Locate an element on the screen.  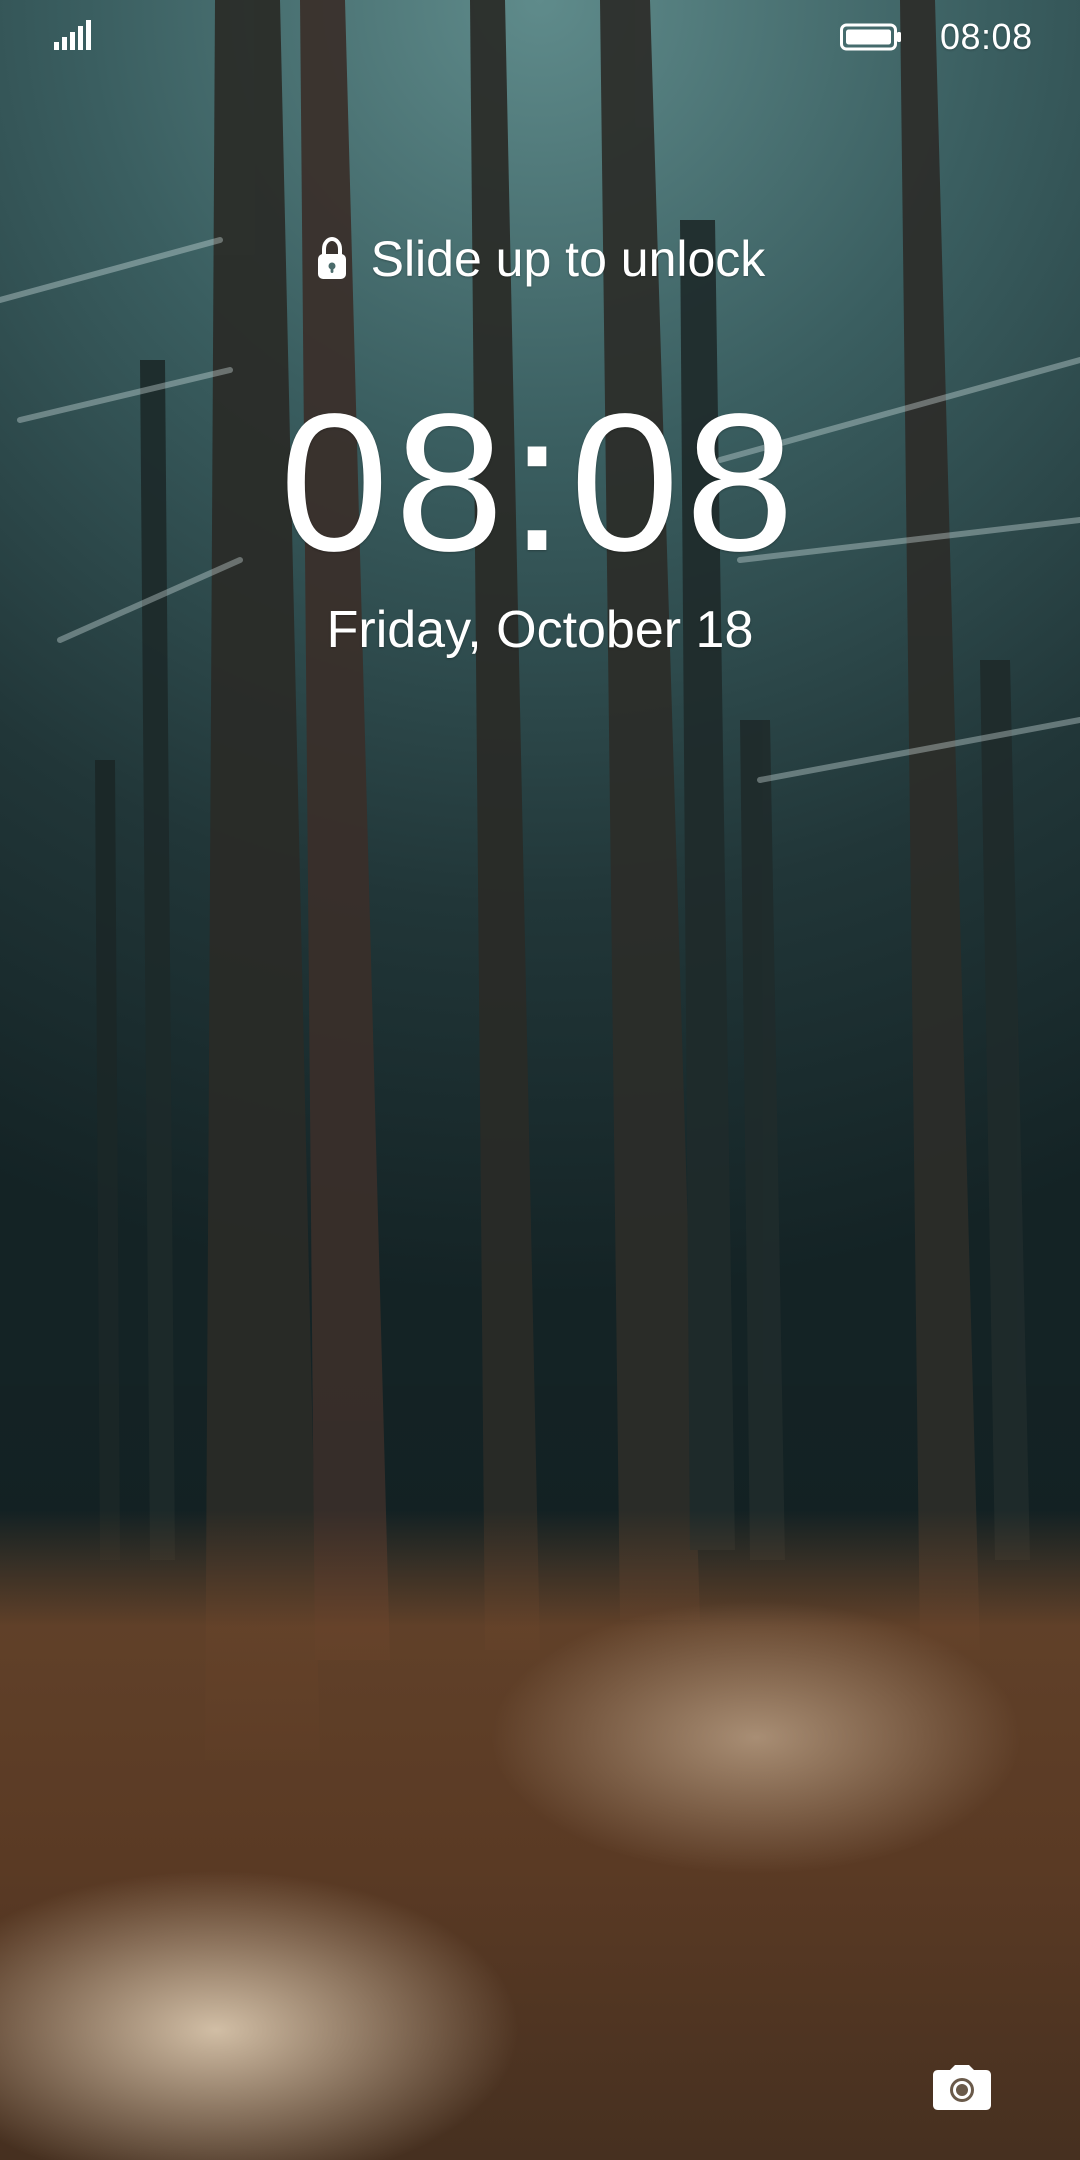
clock: 08:08 is located at coordinates (540, 482).